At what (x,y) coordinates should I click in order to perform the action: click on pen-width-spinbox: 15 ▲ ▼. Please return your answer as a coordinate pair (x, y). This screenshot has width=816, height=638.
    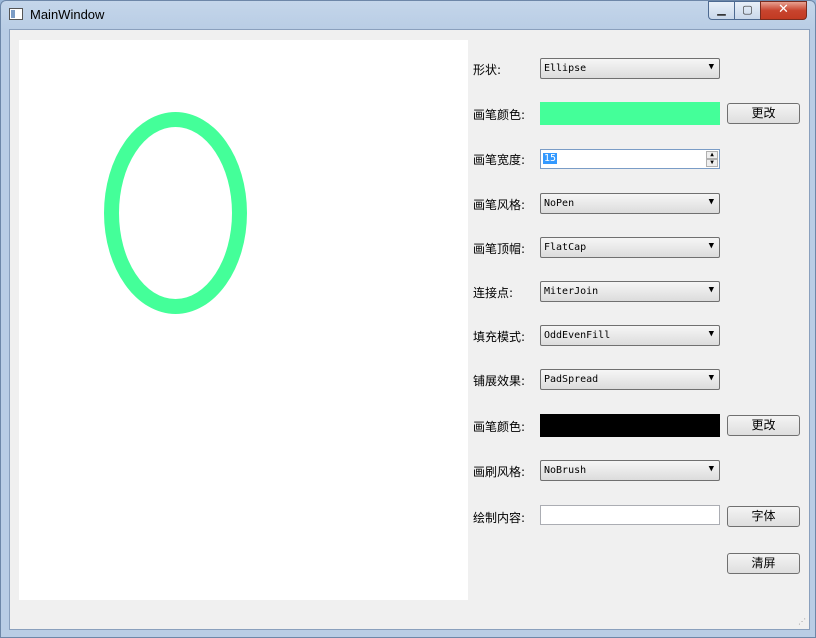
    Looking at the image, I should click on (630, 159).